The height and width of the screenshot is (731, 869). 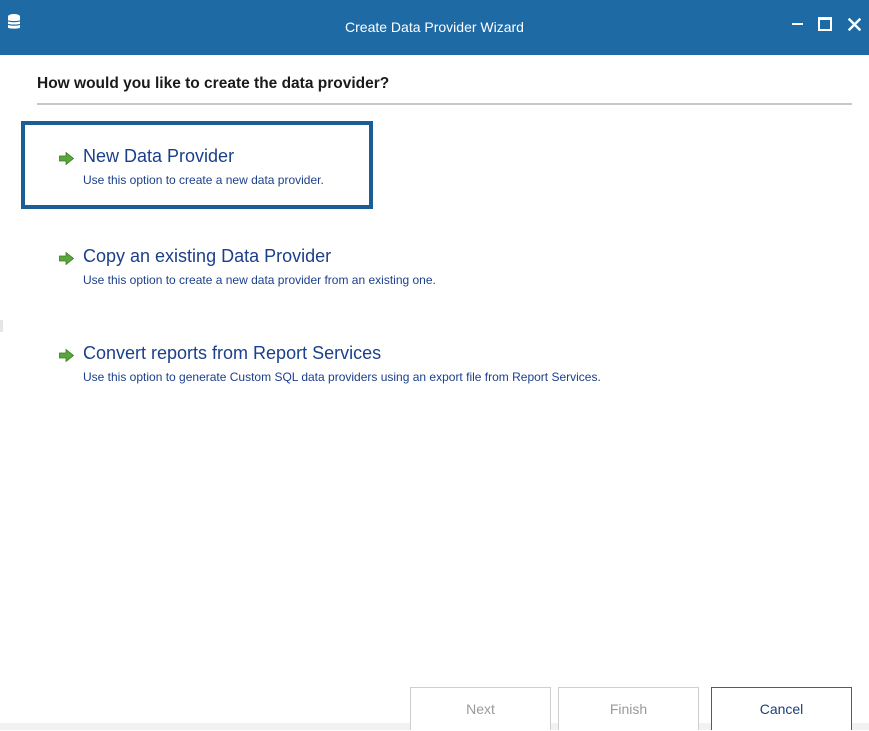 I want to click on maximize-icon, so click(x=825, y=24).